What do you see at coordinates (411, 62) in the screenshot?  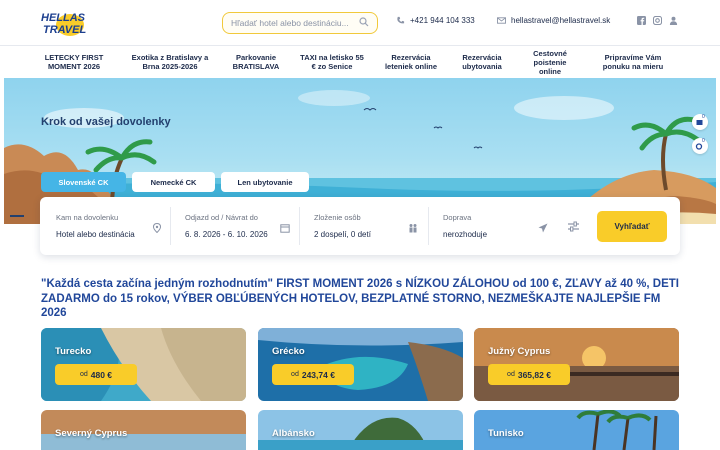 I see `nav-item-rezervacia-leteniek: Rezervácia leteniek online` at bounding box center [411, 62].